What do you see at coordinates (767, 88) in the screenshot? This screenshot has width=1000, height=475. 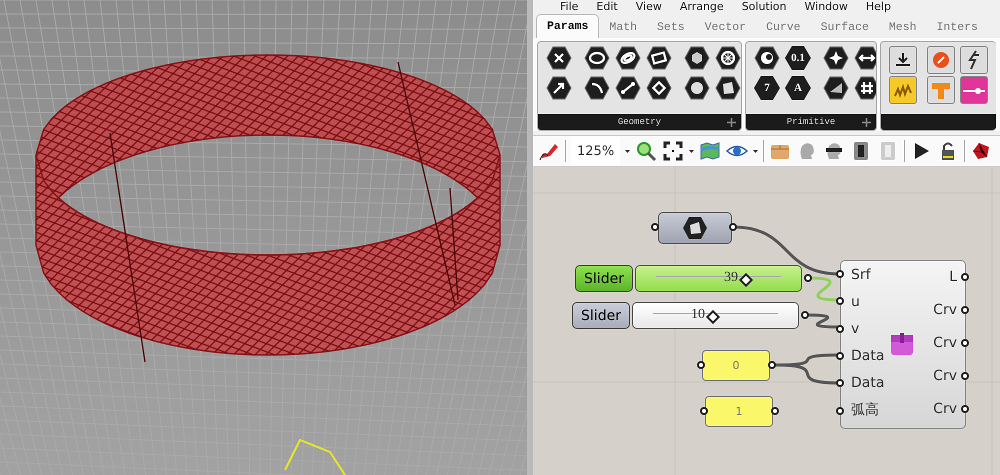 I see `integer-button: 7` at bounding box center [767, 88].